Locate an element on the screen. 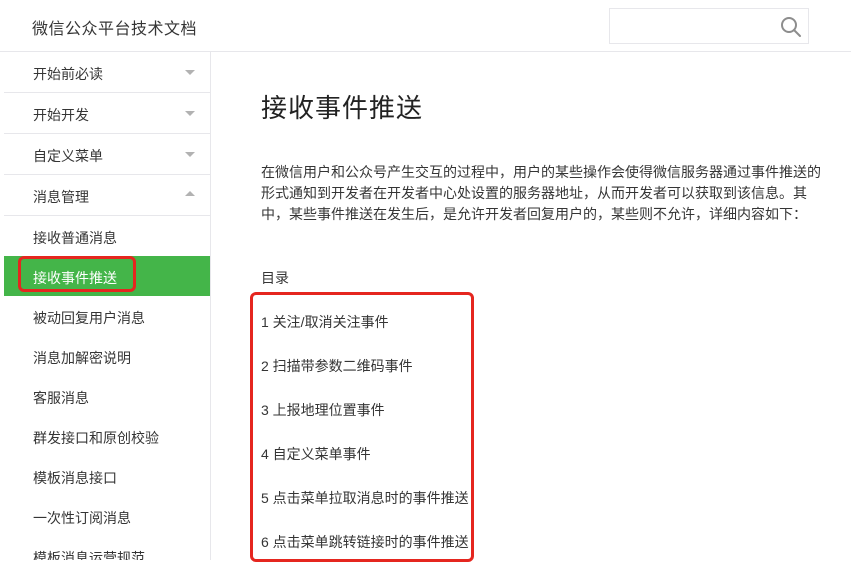 This screenshot has height=576, width=851. search-icon is located at coordinates (791, 27).